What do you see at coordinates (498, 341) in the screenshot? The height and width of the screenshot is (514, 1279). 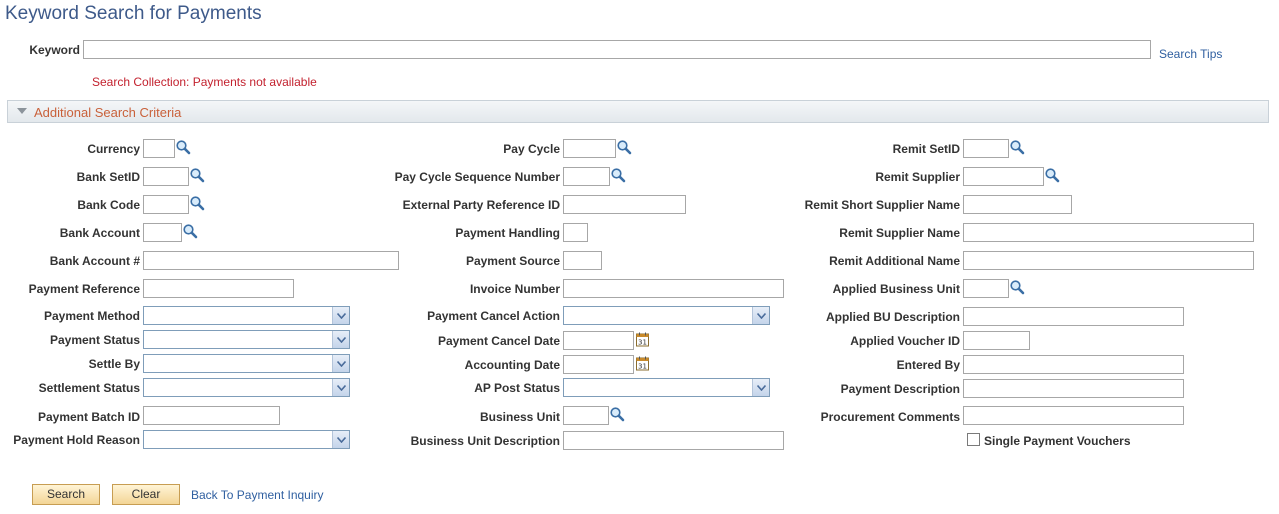 I see `payment-cancel-date-label: Payment Cancel Date` at bounding box center [498, 341].